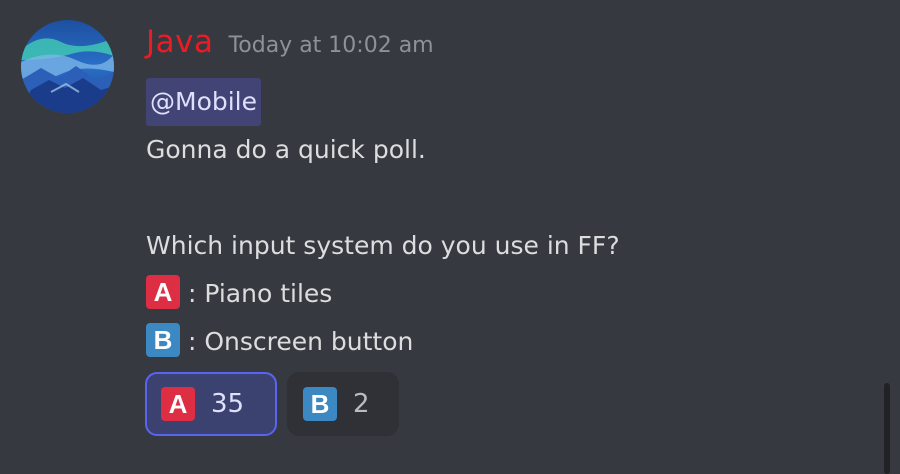  Describe the element at coordinates (297, 341) in the screenshot. I see `option-b-text: : Onscreen button` at that location.